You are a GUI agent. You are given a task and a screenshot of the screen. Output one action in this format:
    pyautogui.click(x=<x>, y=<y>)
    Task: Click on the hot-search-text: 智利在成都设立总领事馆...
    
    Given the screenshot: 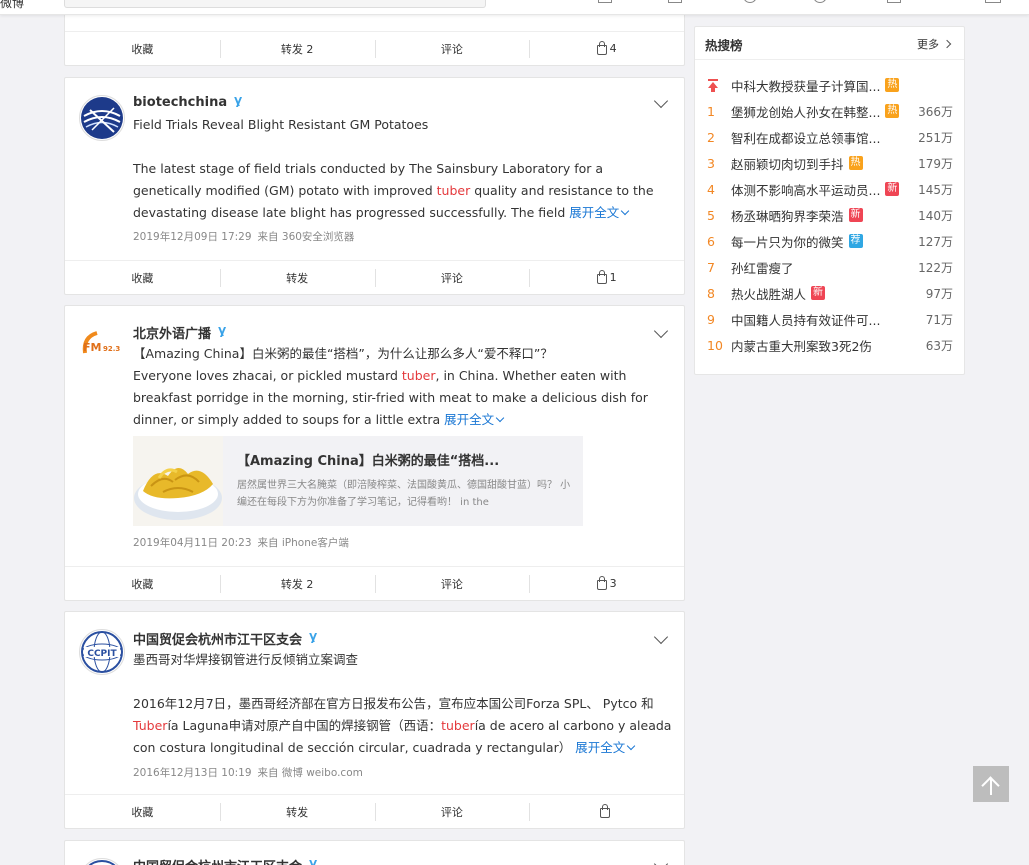 What is the action you would take?
    pyautogui.click(x=805, y=137)
    